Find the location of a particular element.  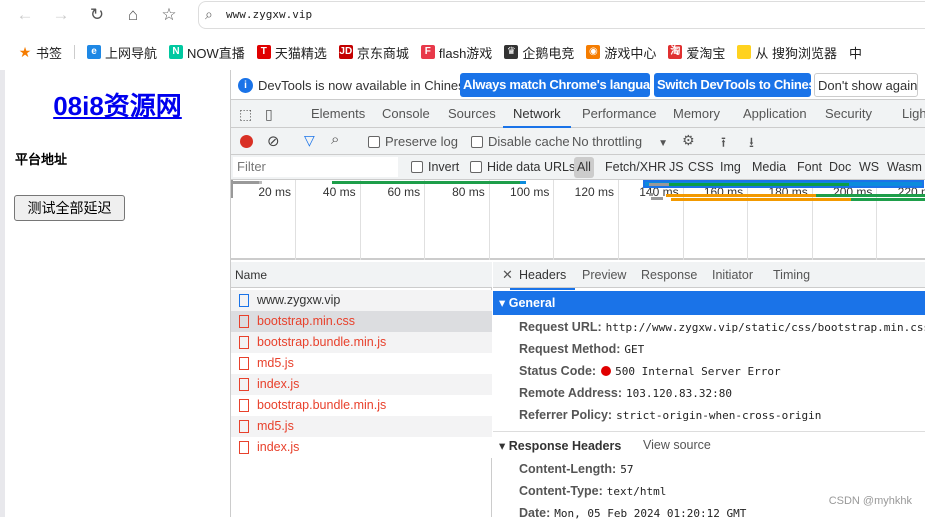

match-language-button: Always match Chrome's language is located at coordinates (562, 85).